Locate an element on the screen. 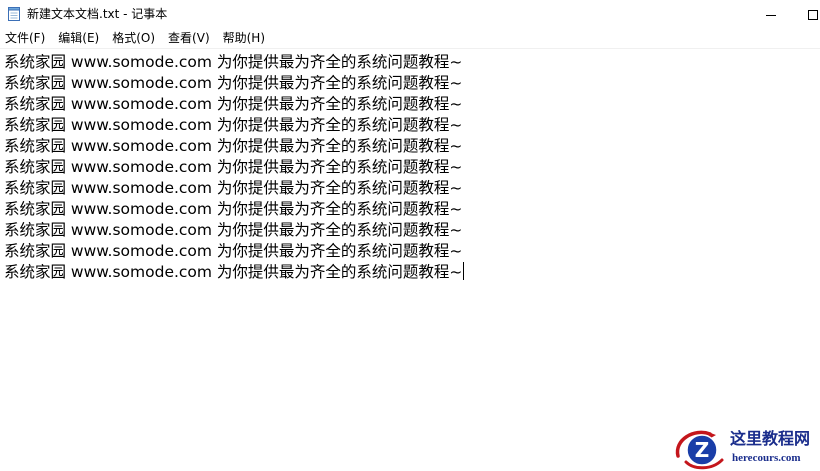  z-logo-icon: Z is located at coordinates (700, 448).